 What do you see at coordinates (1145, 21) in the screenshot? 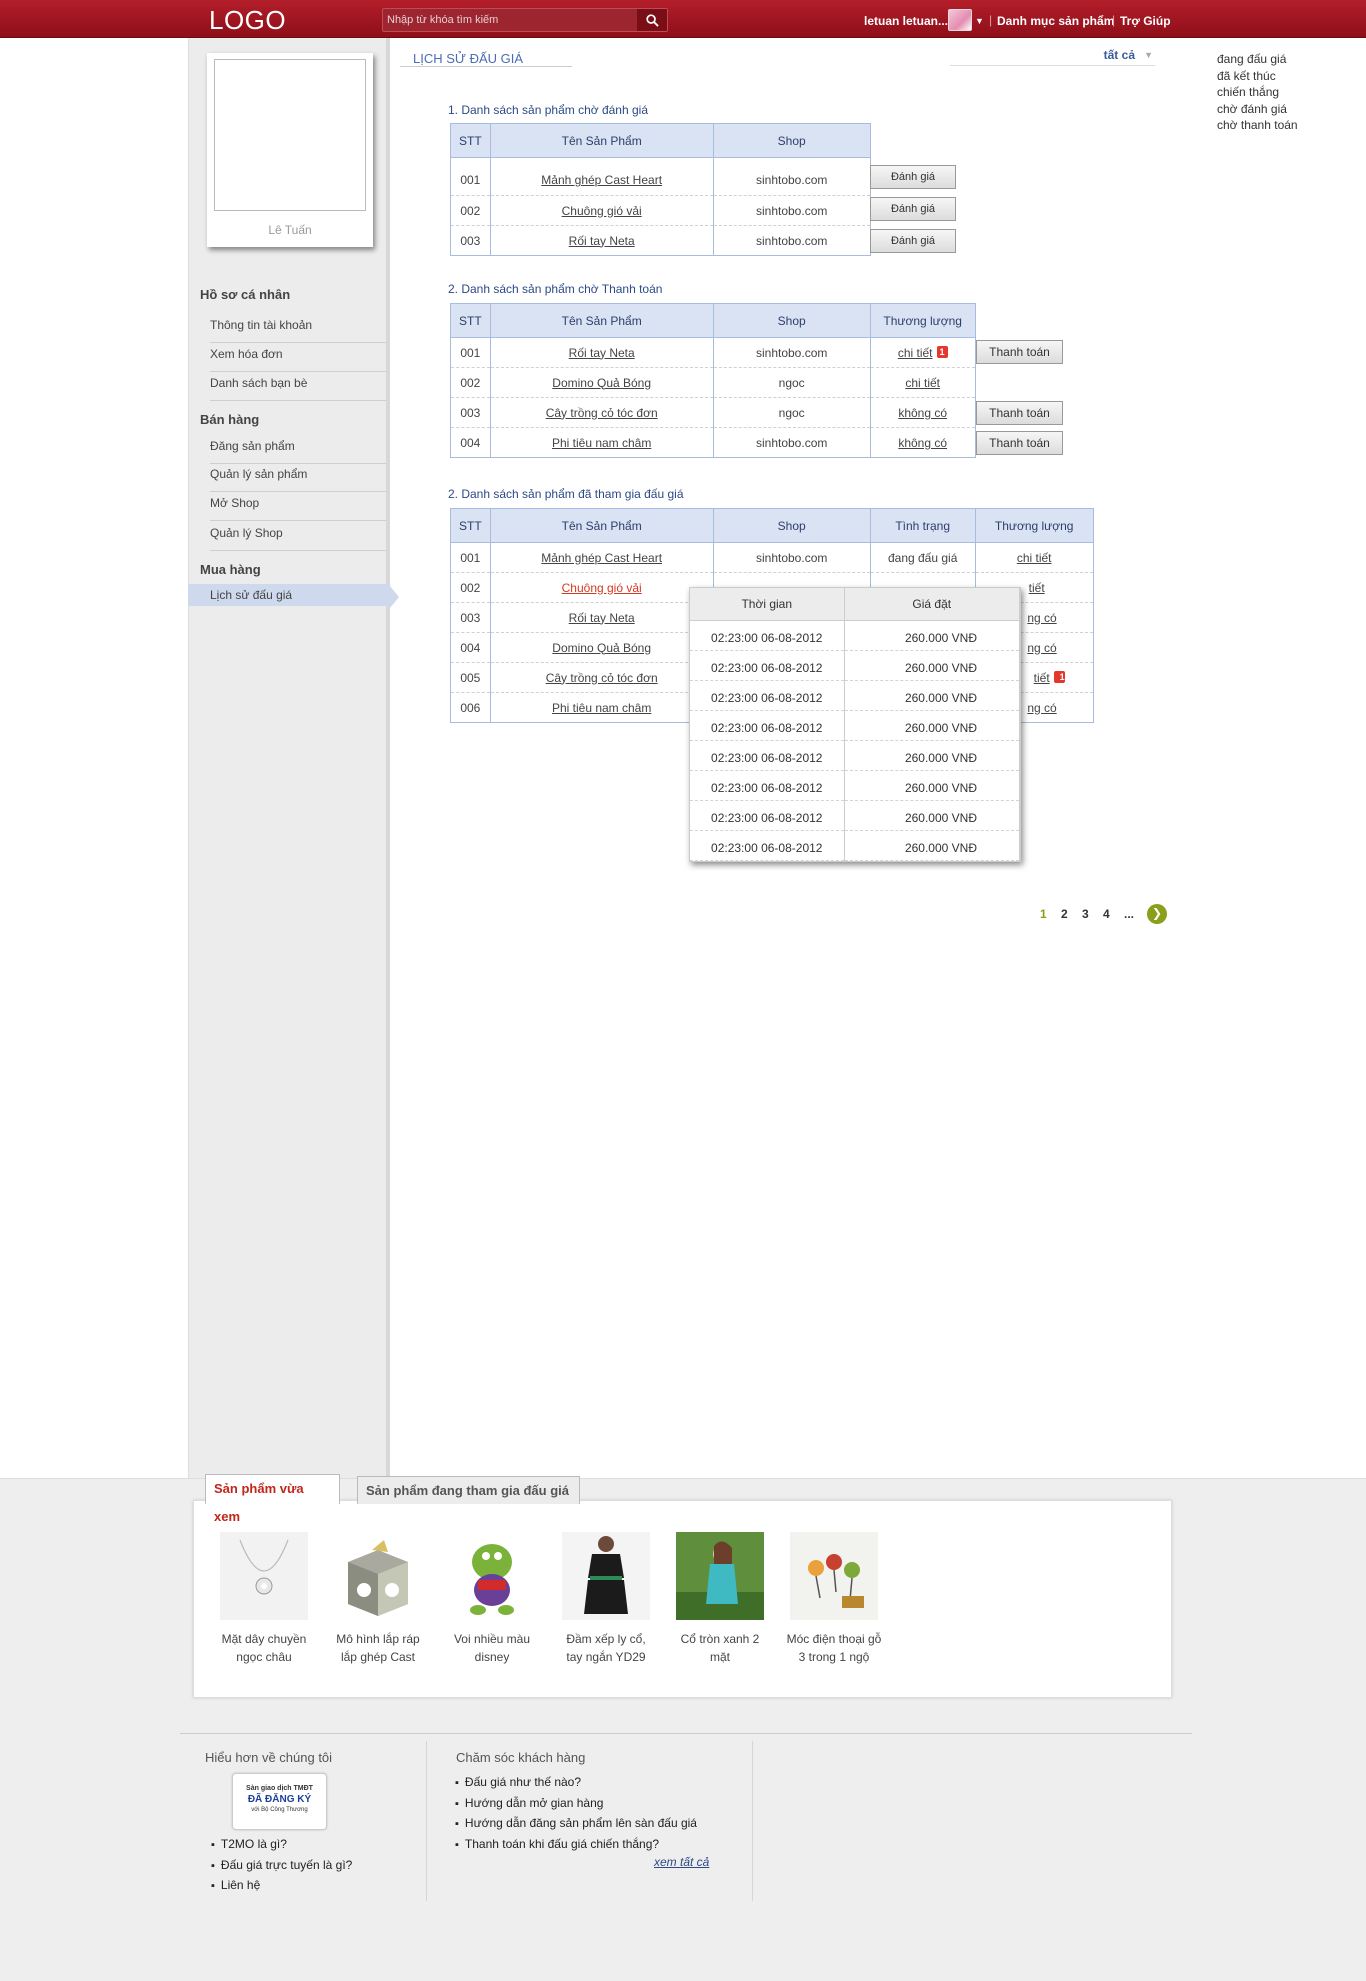
I see `help-link: Trợ Giúp` at bounding box center [1145, 21].